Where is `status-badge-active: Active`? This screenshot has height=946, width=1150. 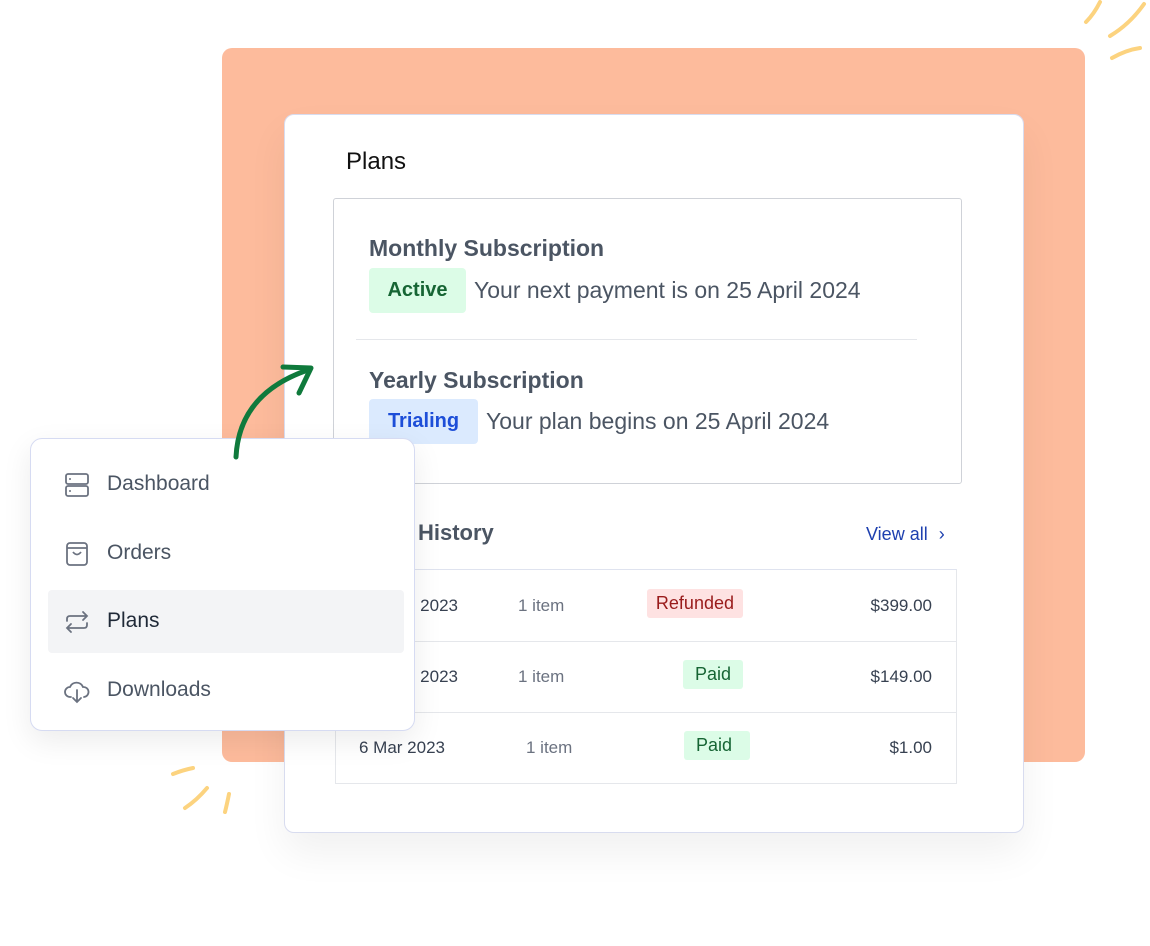
status-badge-active: Active is located at coordinates (417, 290).